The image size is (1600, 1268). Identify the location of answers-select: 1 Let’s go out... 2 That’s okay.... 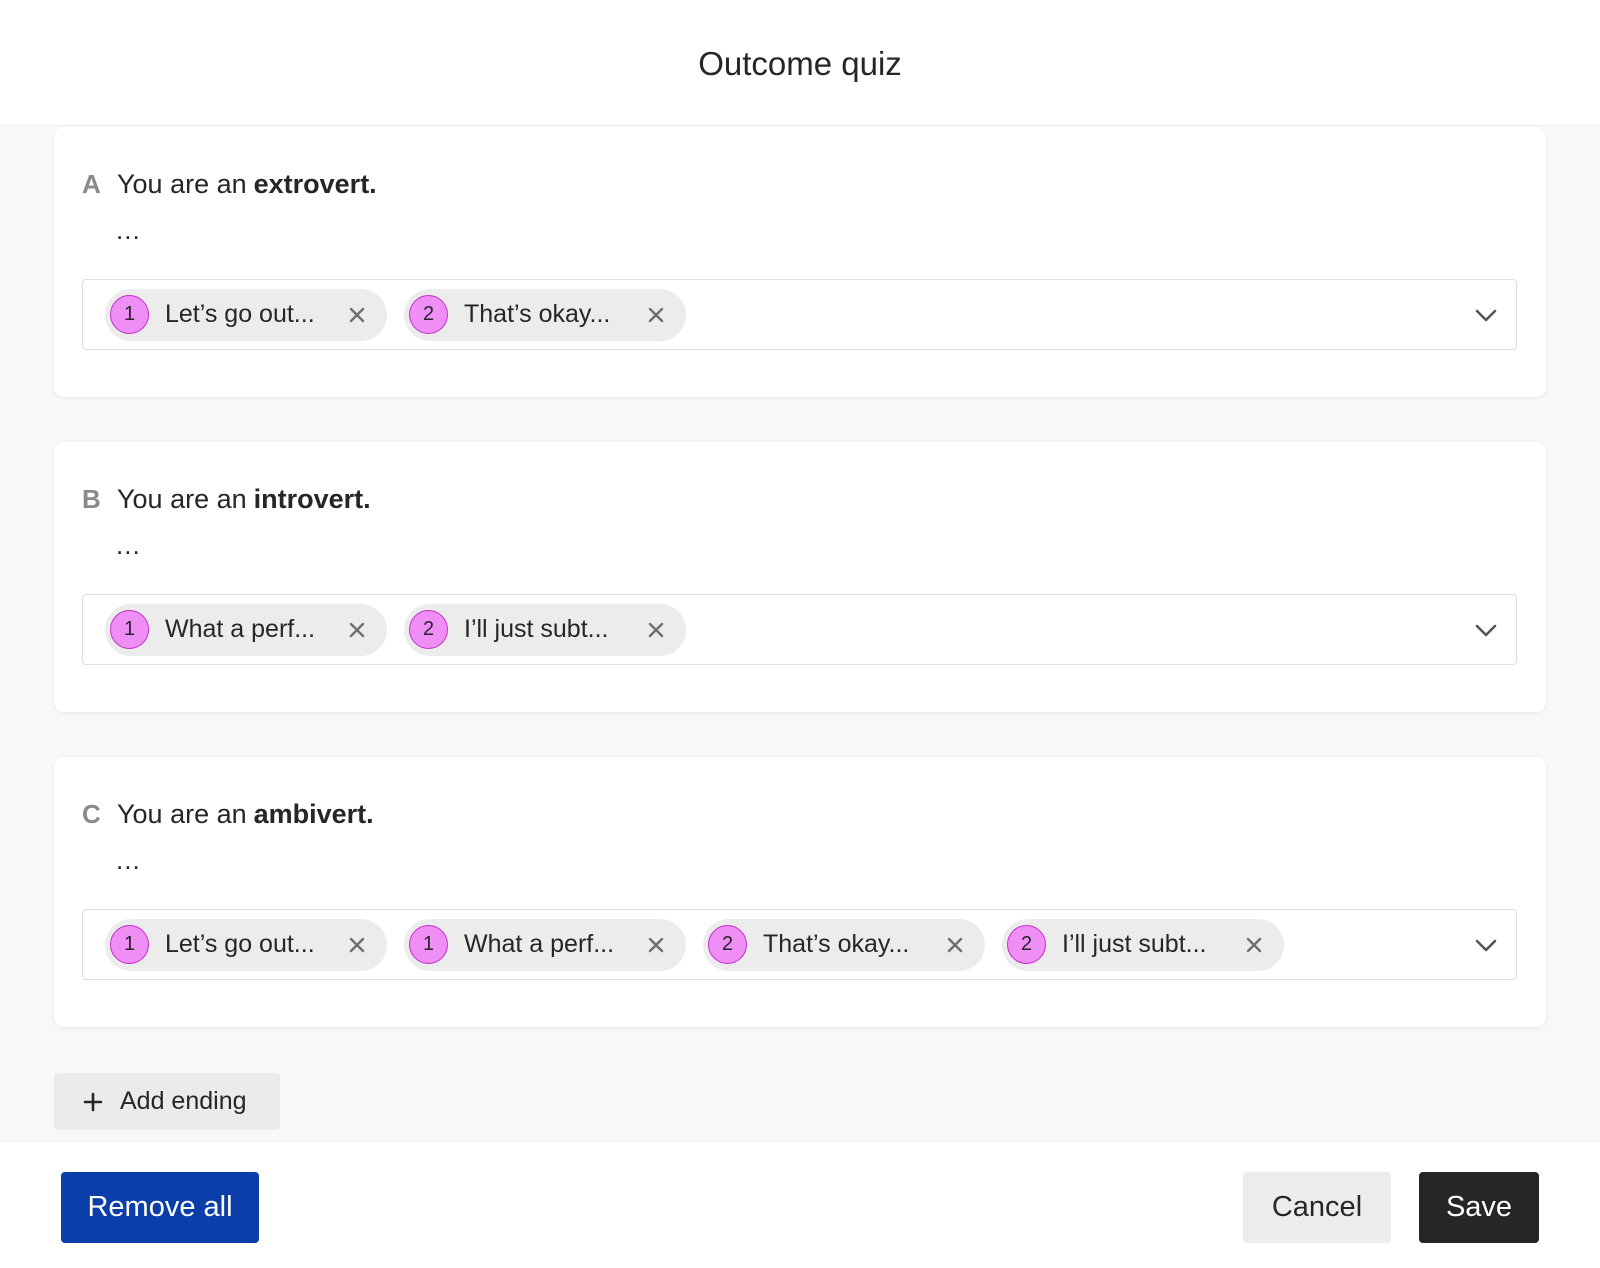
(799, 314).